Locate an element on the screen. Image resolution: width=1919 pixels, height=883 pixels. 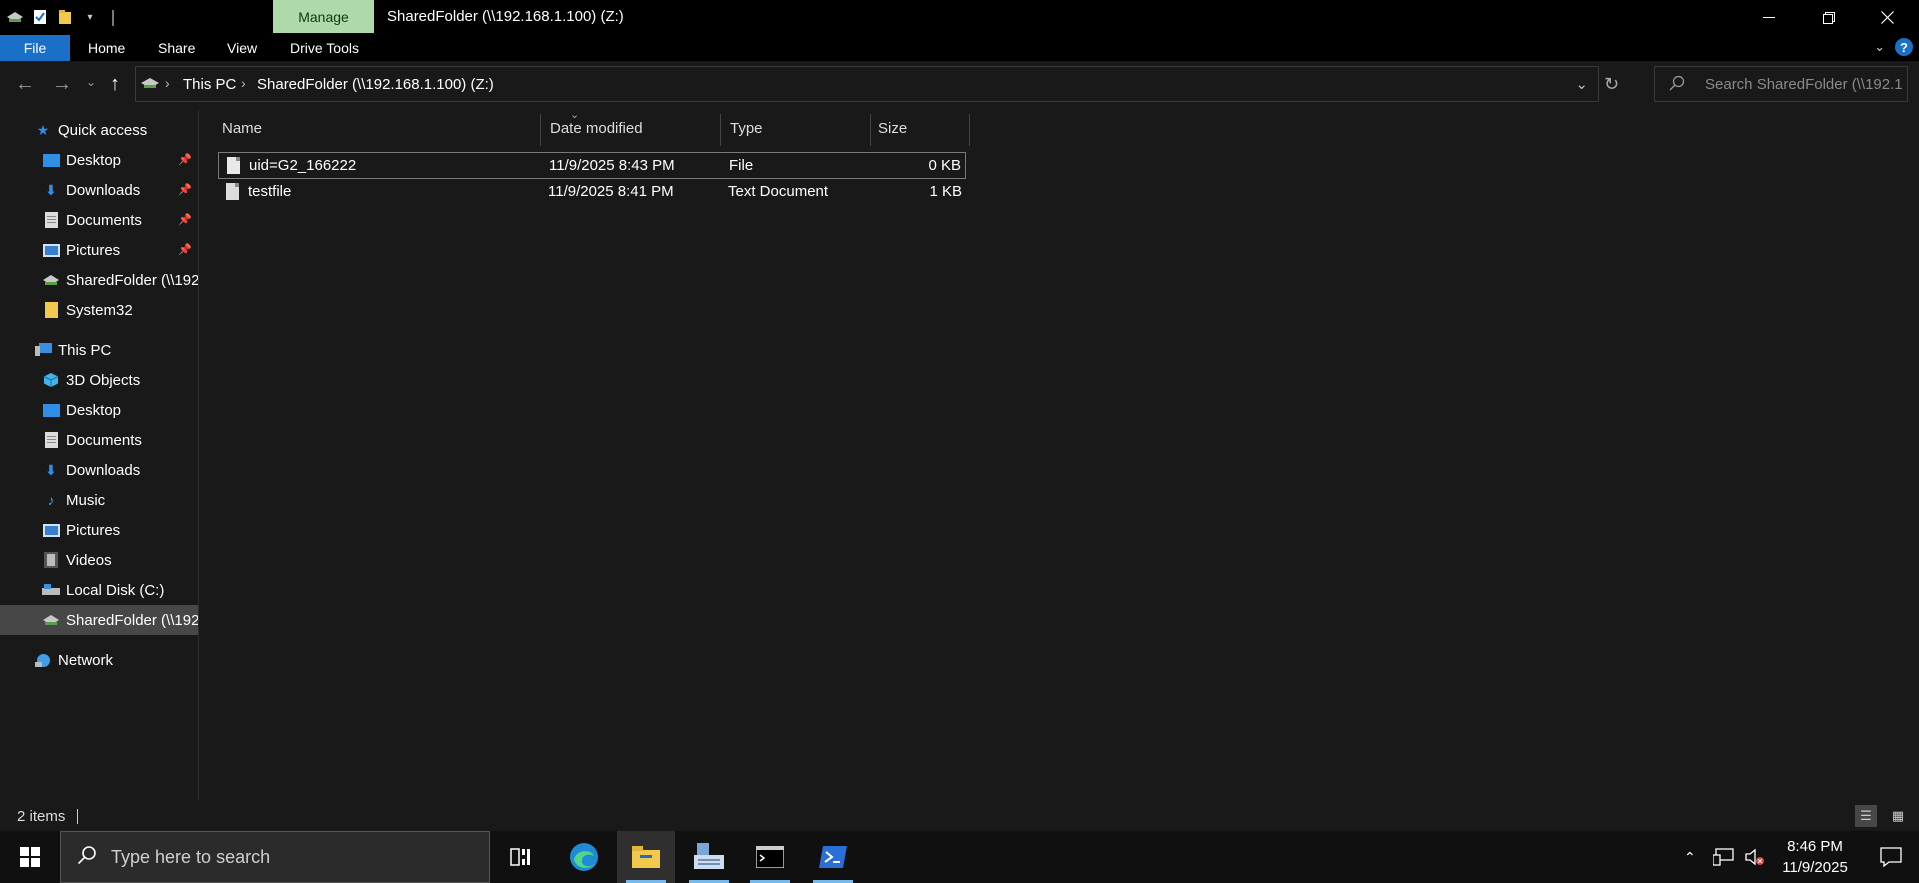
nav-qa-documents: Documents 📌 is located at coordinates (99, 220).